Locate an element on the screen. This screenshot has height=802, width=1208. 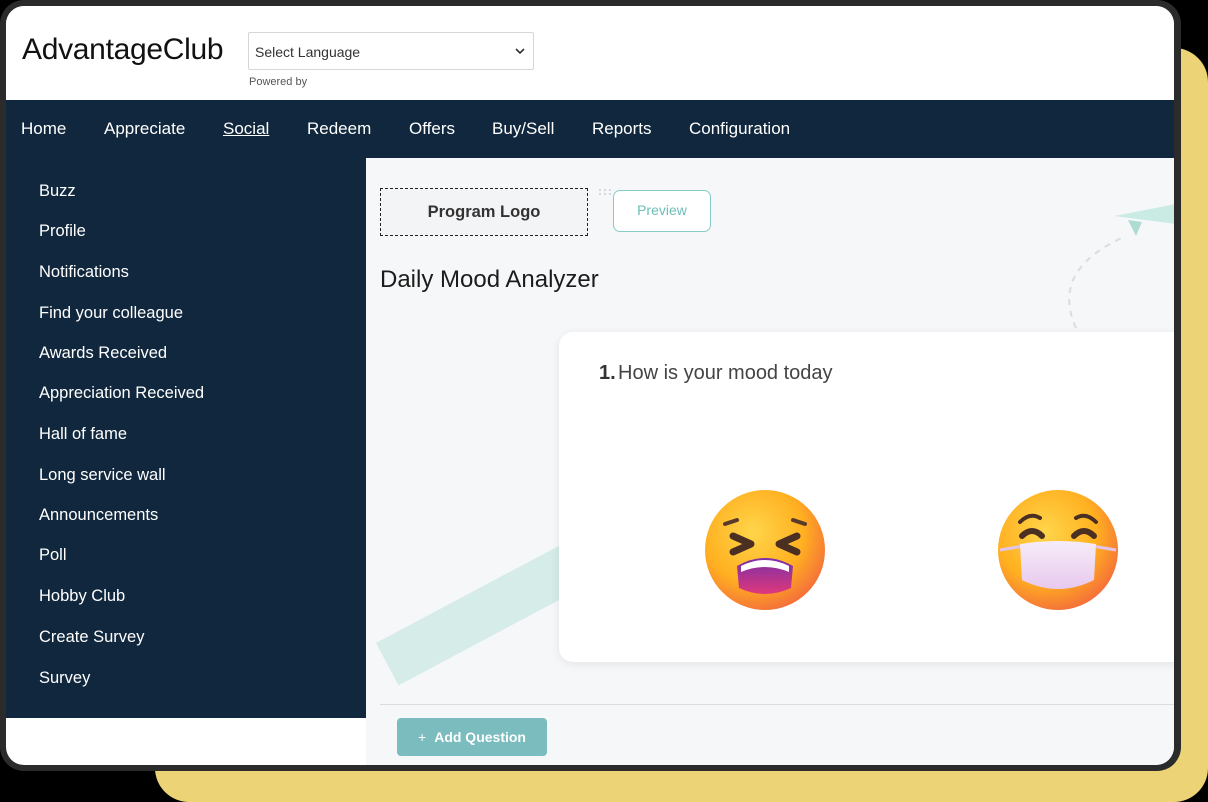
language-select-value: Select Language is located at coordinates (308, 52).